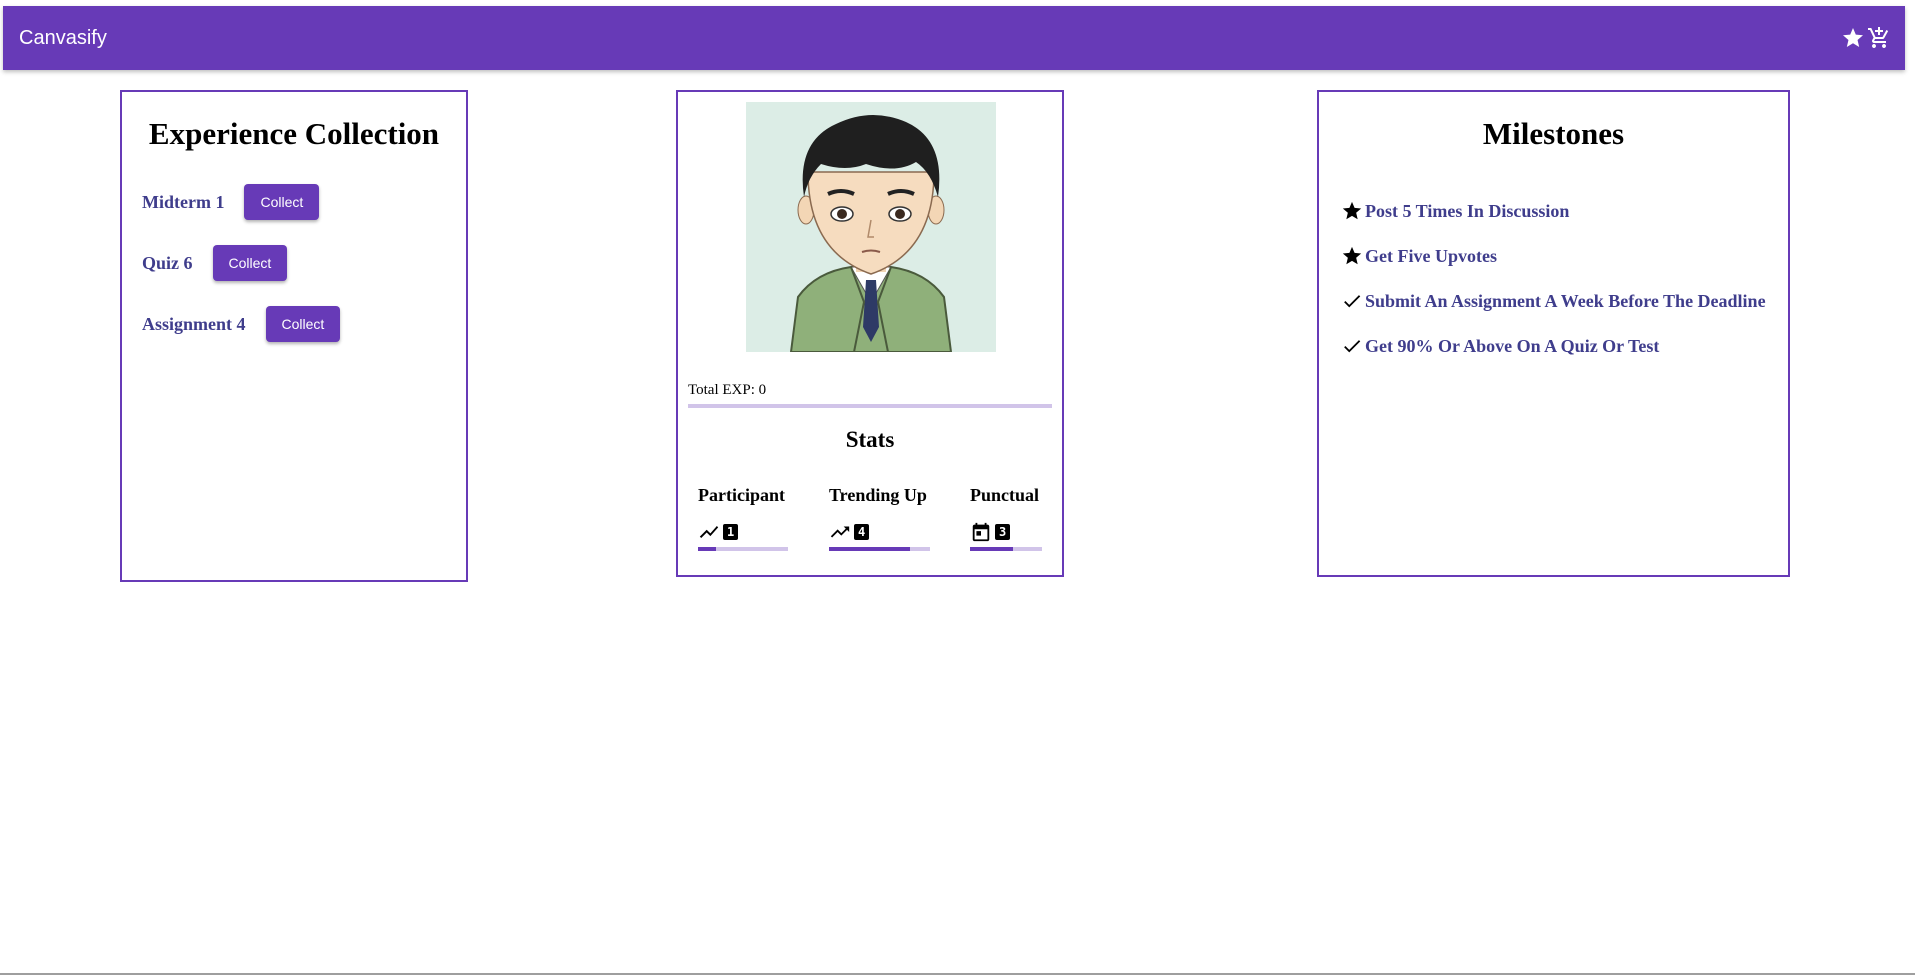 The height and width of the screenshot is (975, 1915). What do you see at coordinates (1005, 495) in the screenshot?
I see `stat-name: Punctual` at bounding box center [1005, 495].